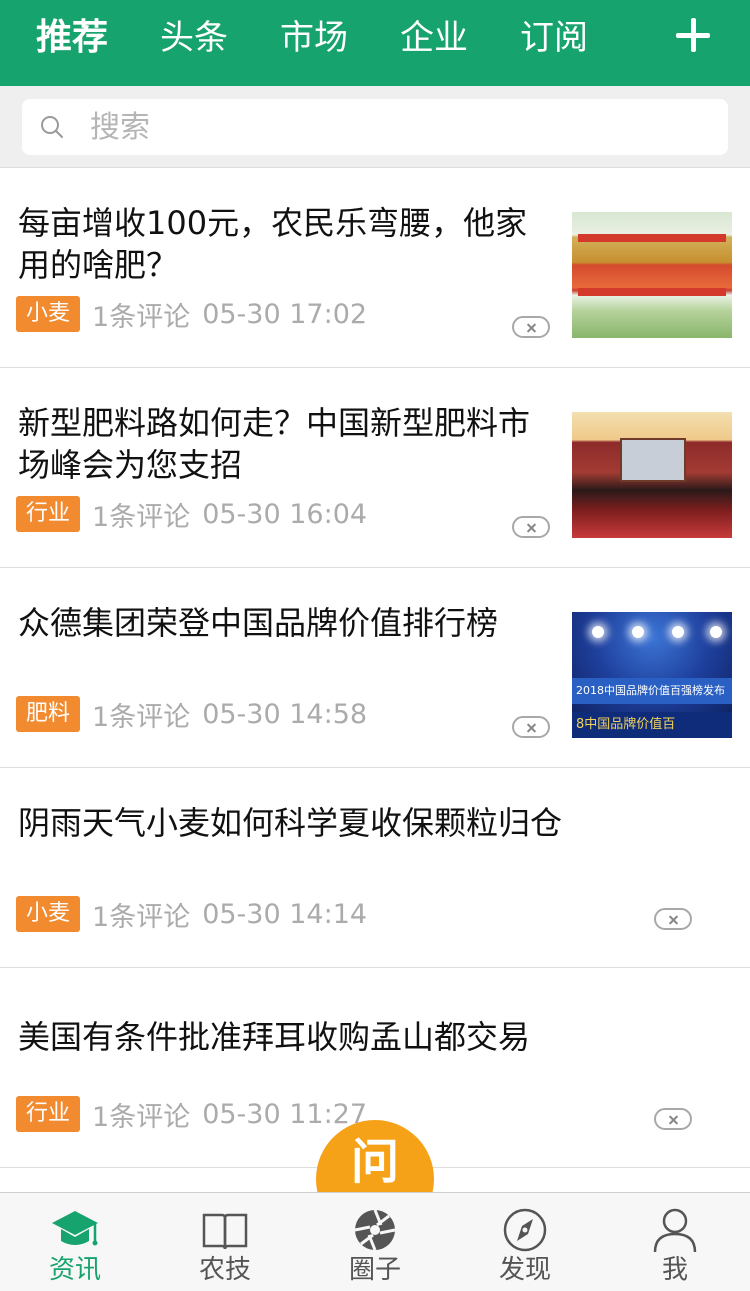 This screenshot has width=750, height=1291. Describe the element at coordinates (674, 1270) in the screenshot. I see `nav-label: 我` at that location.